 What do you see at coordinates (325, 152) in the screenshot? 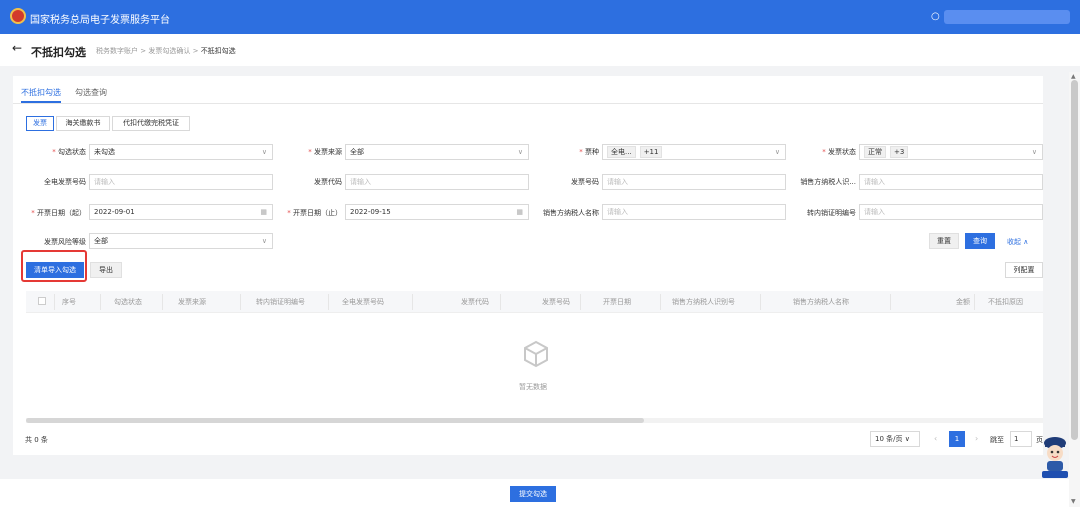
I see `invoice-source-label: * 发票来源` at bounding box center [325, 152].